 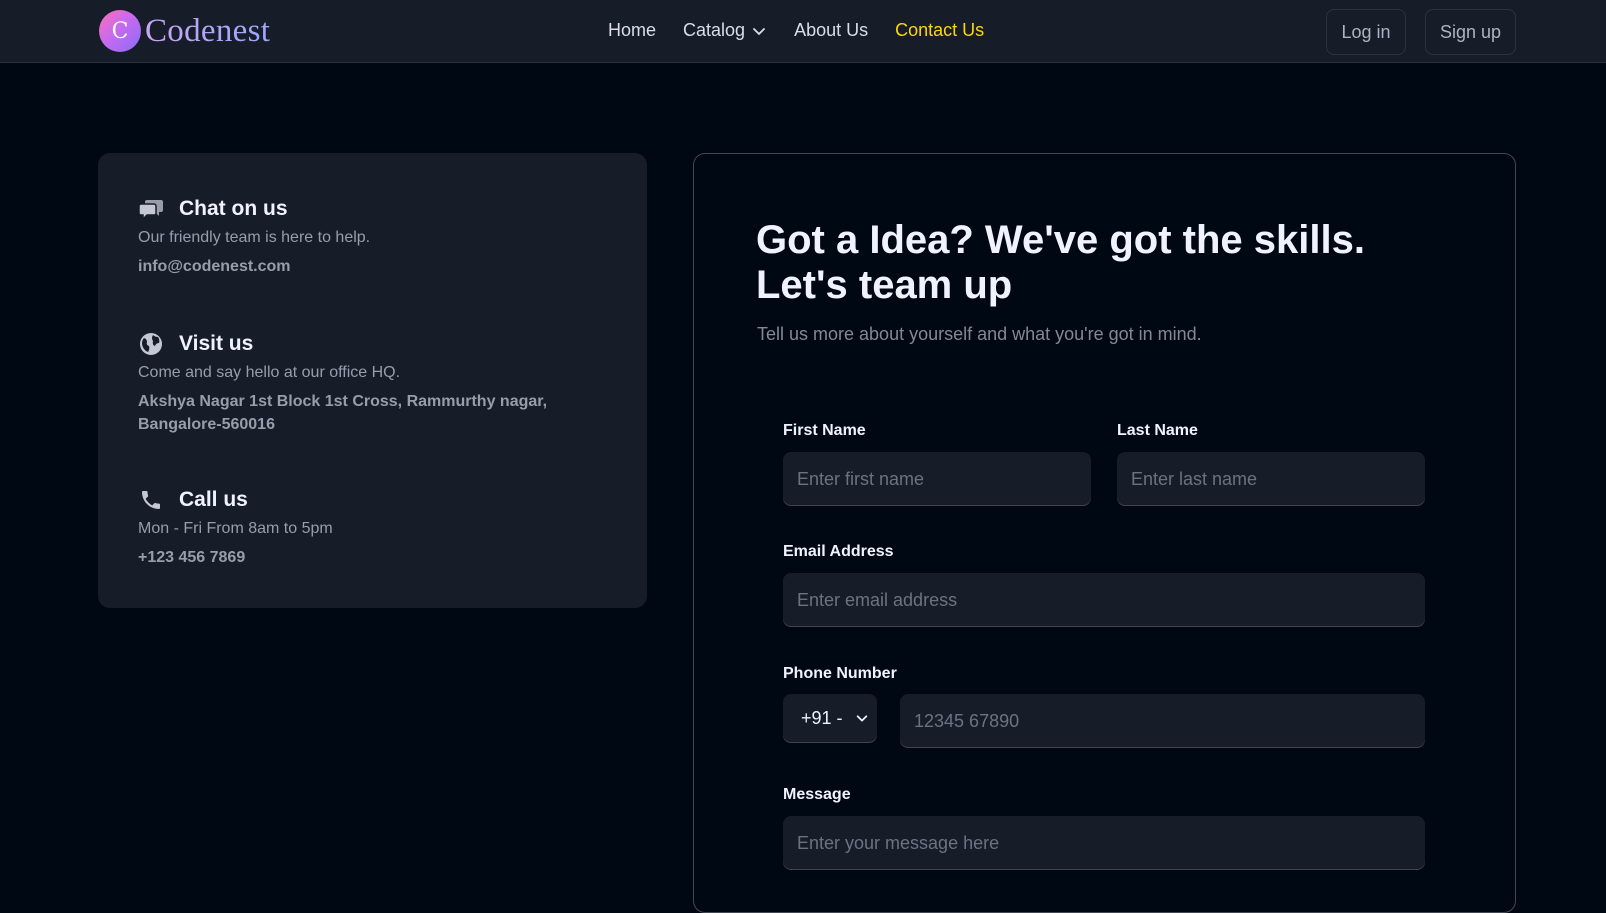 What do you see at coordinates (939, 30) in the screenshot?
I see `nav-link-contact: Contact Us` at bounding box center [939, 30].